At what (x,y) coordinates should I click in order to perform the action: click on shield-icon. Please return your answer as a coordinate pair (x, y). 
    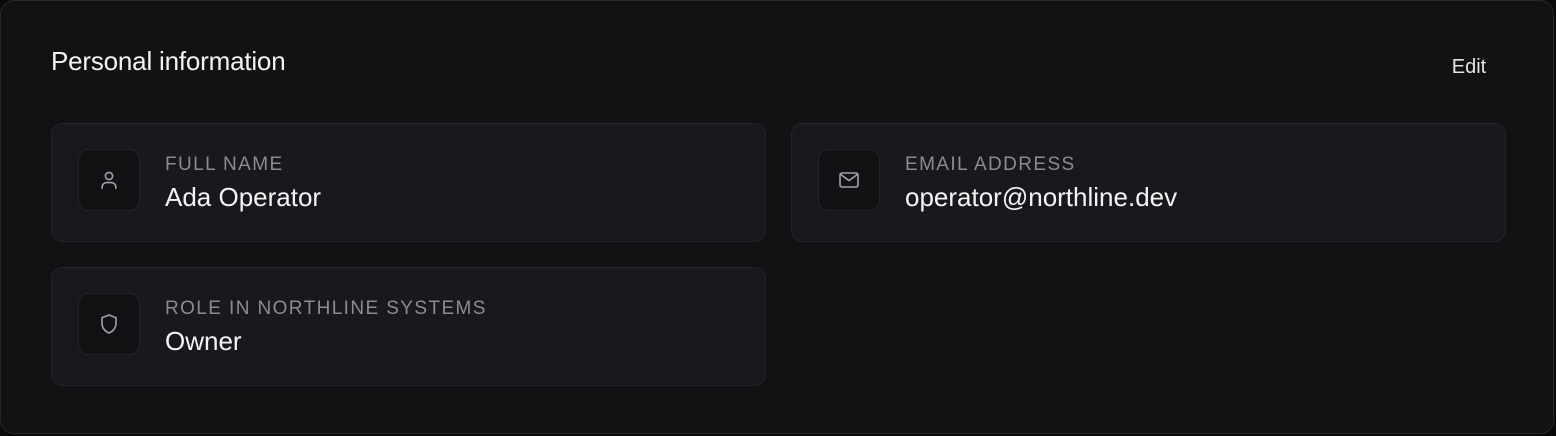
    Looking at the image, I should click on (109, 324).